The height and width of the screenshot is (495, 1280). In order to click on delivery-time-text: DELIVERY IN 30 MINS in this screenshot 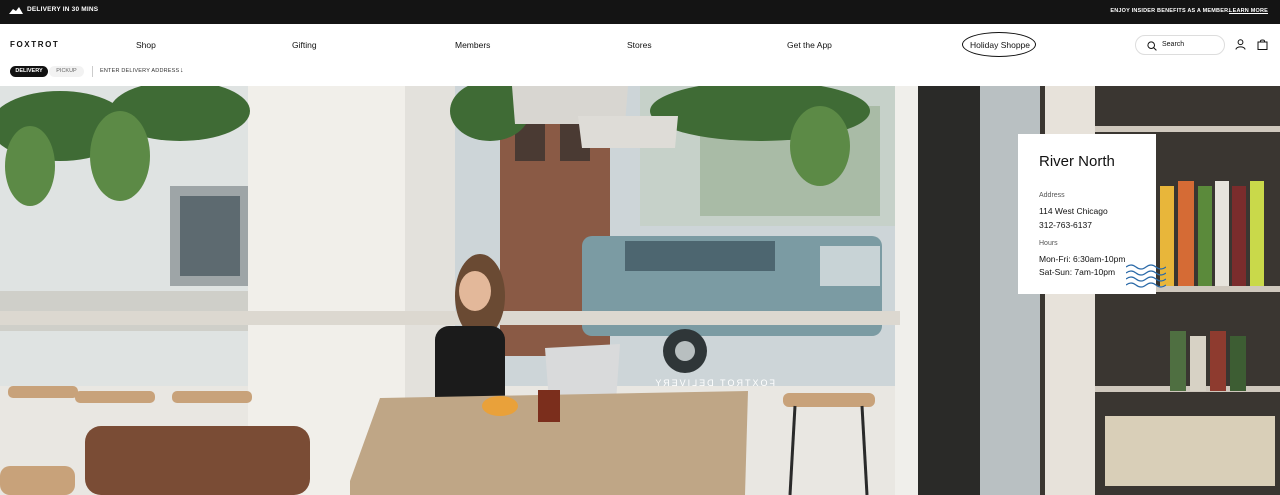, I will do `click(63, 9)`.